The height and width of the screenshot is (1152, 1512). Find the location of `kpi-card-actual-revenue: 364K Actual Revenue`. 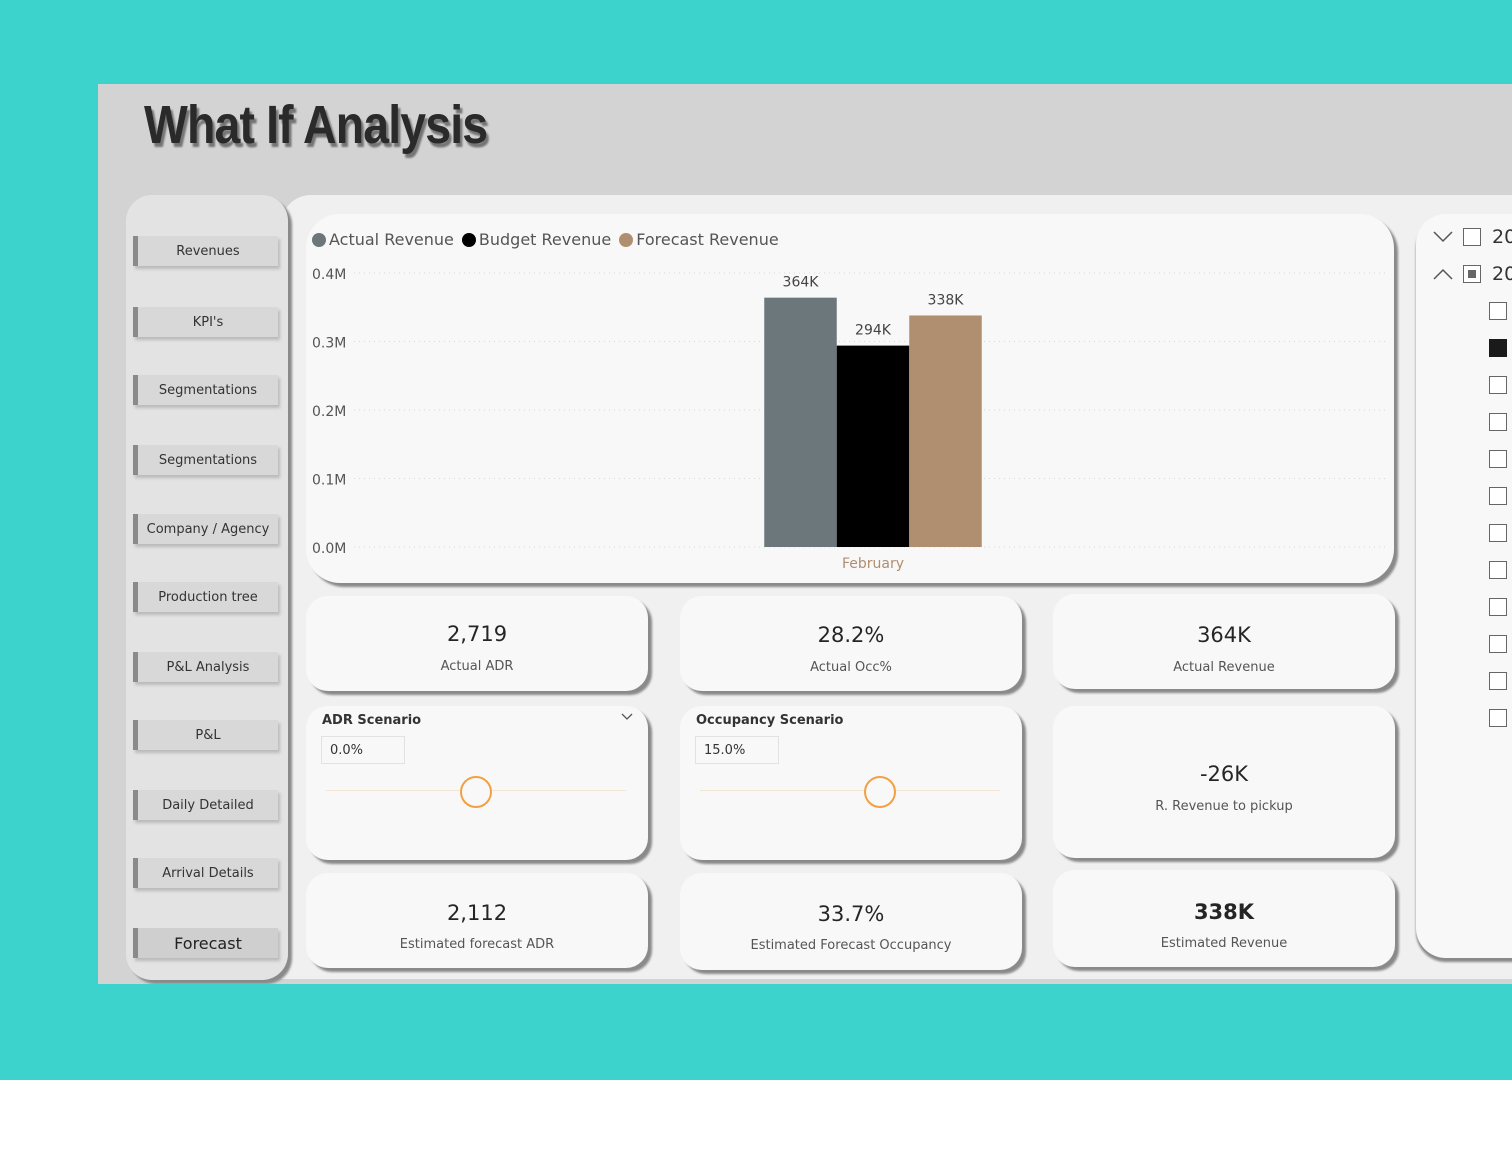

kpi-card-actual-revenue: 364K Actual Revenue is located at coordinates (1224, 641).